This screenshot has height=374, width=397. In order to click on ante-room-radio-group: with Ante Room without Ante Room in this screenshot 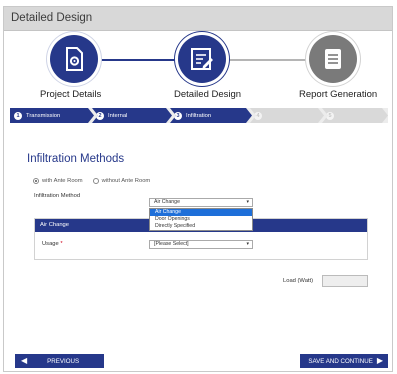, I will do `click(91, 181)`.